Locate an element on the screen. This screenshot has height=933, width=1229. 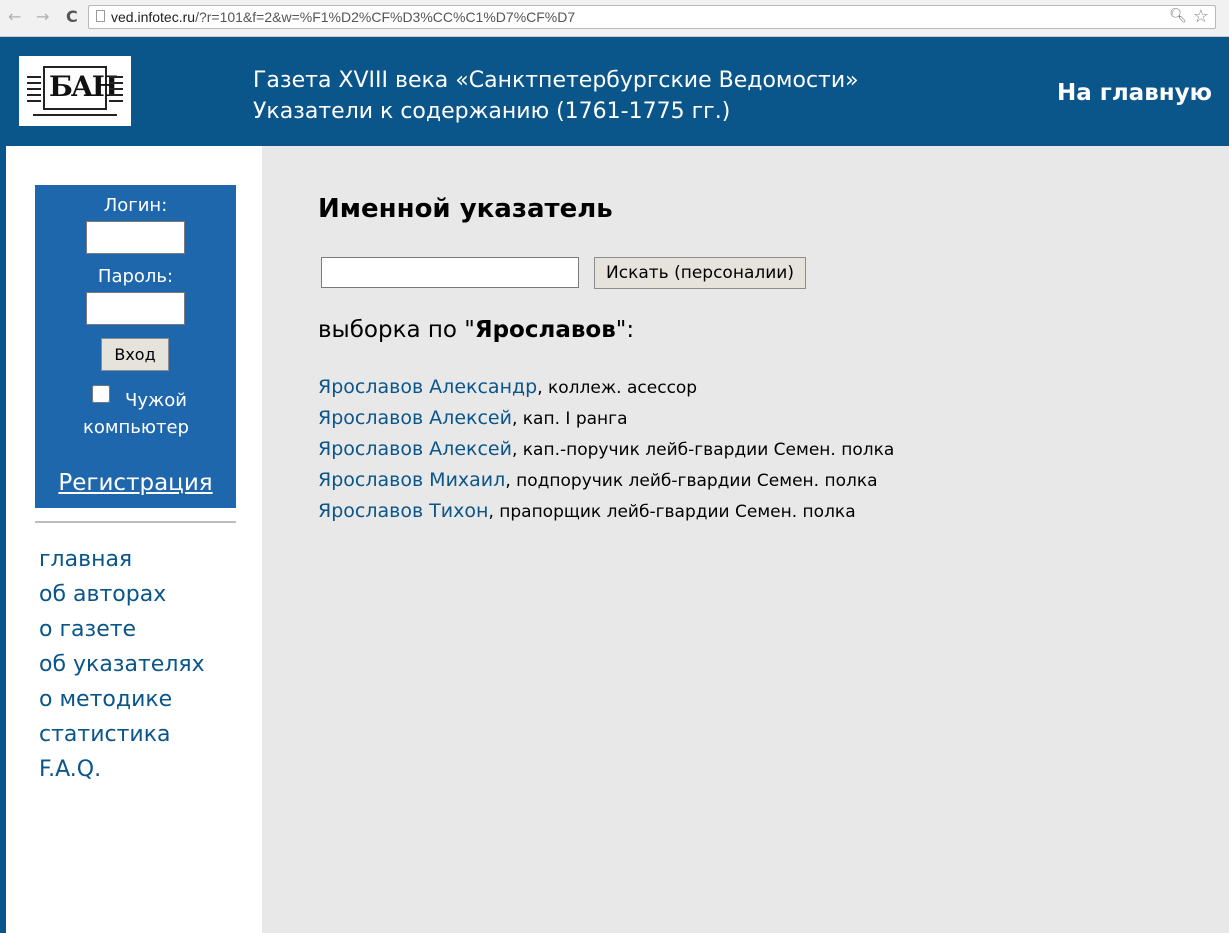
url-host: ved.infotec.ru is located at coordinates (153, 17).